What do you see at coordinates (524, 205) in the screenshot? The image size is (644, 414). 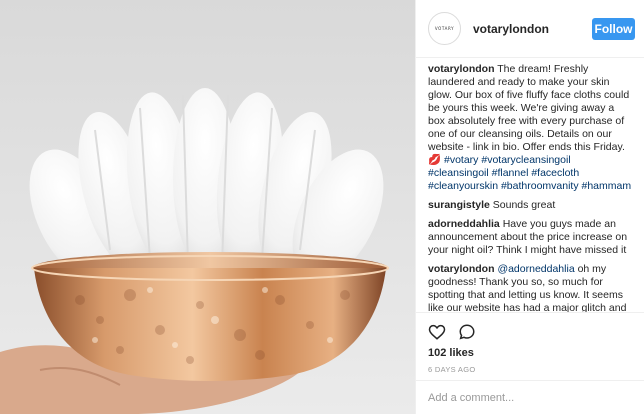 I see `comment-text: Sounds great` at bounding box center [524, 205].